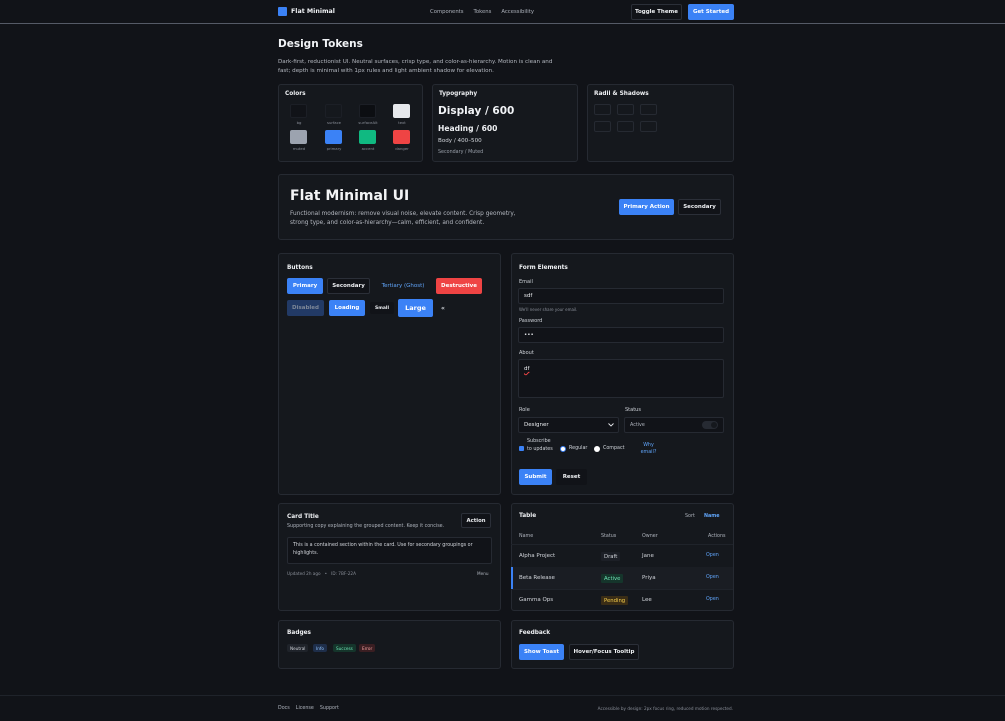  What do you see at coordinates (609, 536) in the screenshot?
I see `th-status: Status` at bounding box center [609, 536].